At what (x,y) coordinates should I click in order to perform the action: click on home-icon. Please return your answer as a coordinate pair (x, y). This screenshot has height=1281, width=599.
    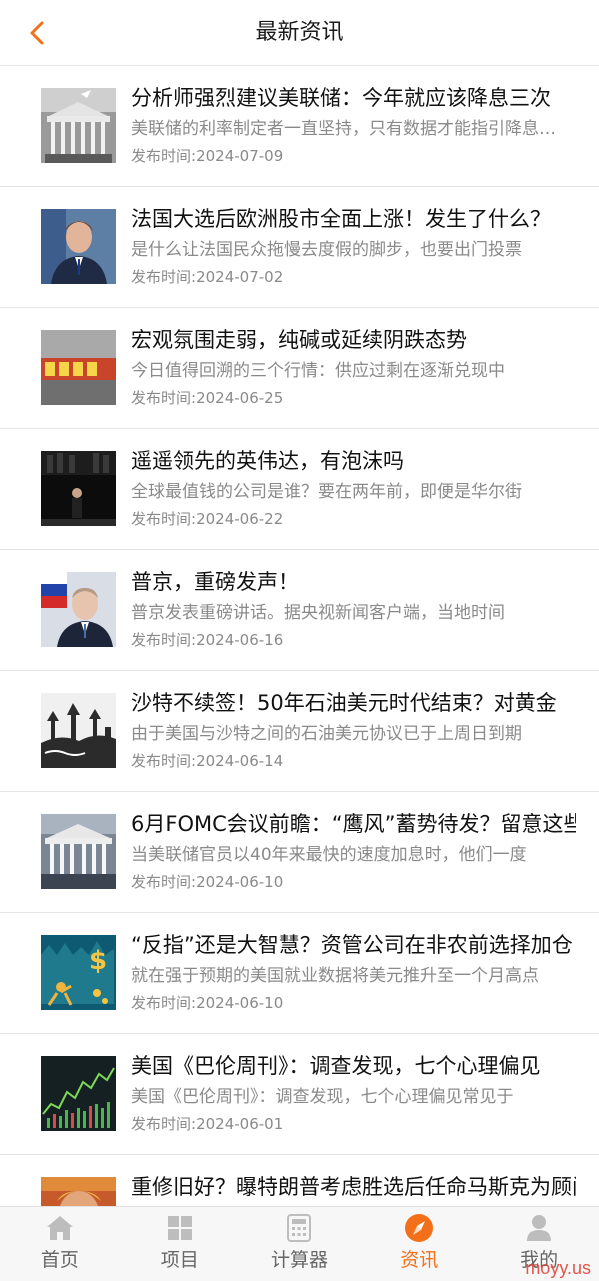
    Looking at the image, I should click on (60, 1228).